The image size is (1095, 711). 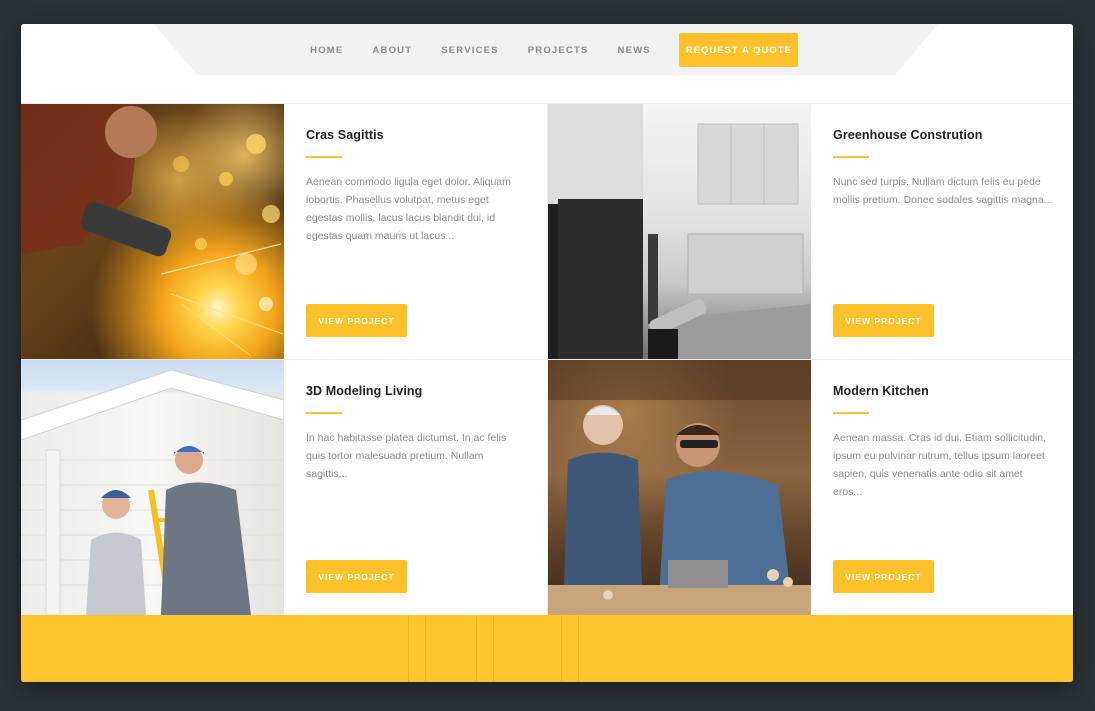 I want to click on footer-accent-band, so click(x=547, y=648).